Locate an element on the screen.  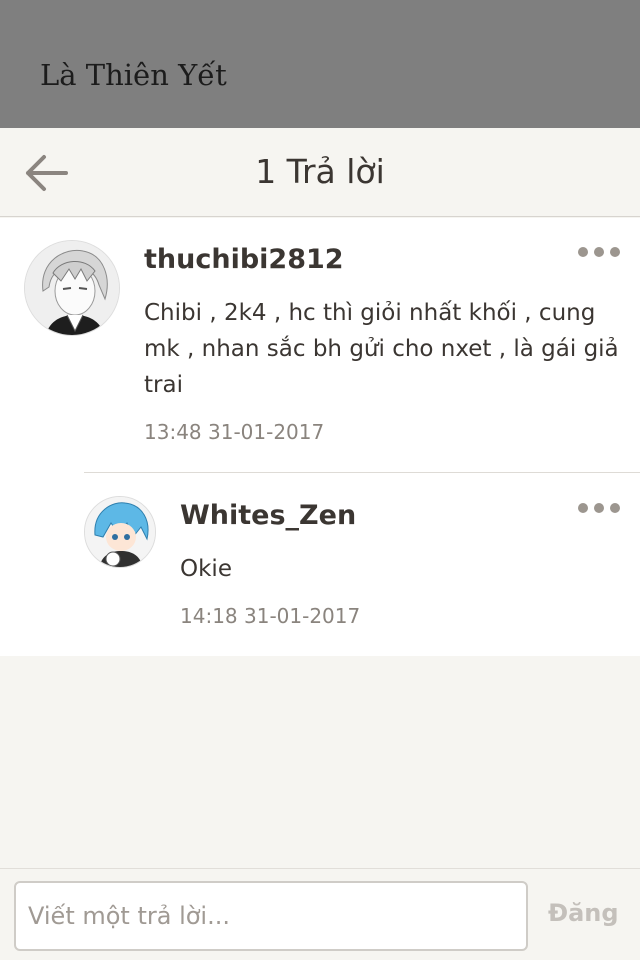
story-title: Là Thiên Yết is located at coordinates (133, 75).